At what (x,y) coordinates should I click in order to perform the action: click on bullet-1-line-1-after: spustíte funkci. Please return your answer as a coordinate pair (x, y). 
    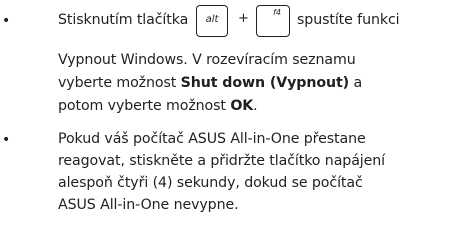
    Looking at the image, I should click on (348, 20).